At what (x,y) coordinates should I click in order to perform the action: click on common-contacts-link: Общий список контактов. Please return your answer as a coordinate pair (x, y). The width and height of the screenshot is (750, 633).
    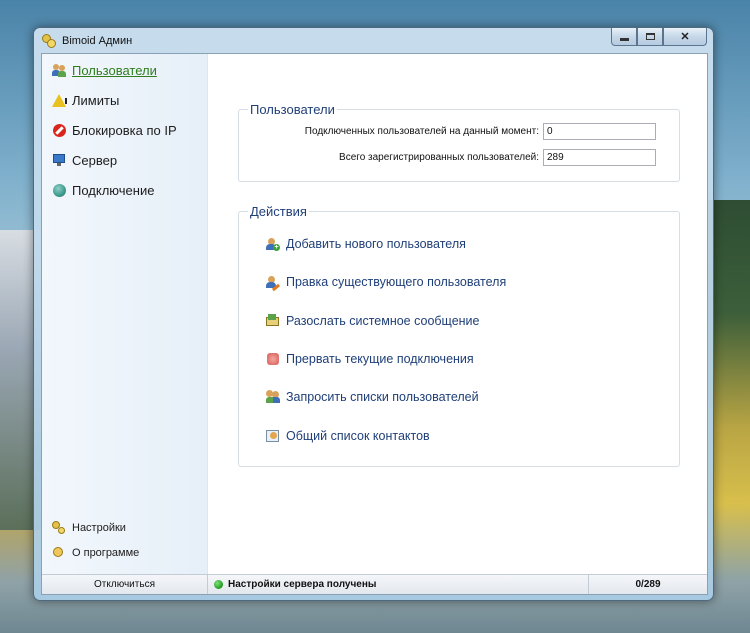
    Looking at the image, I should click on (348, 436).